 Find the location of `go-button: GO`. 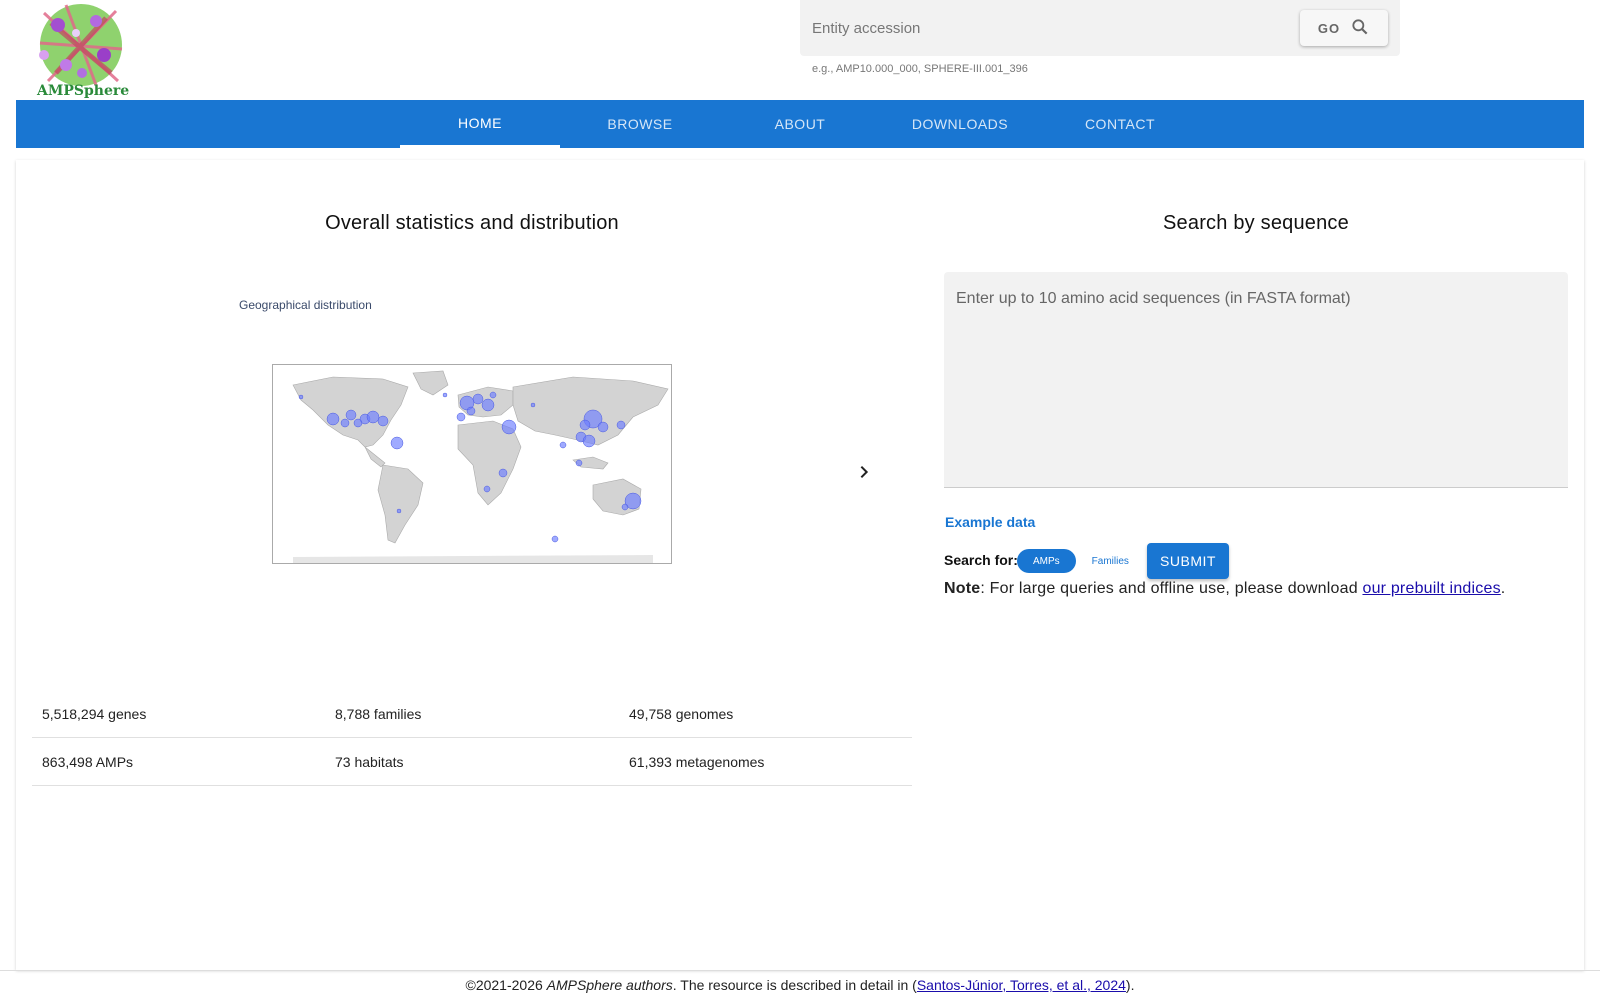

go-button: GO is located at coordinates (1344, 28).